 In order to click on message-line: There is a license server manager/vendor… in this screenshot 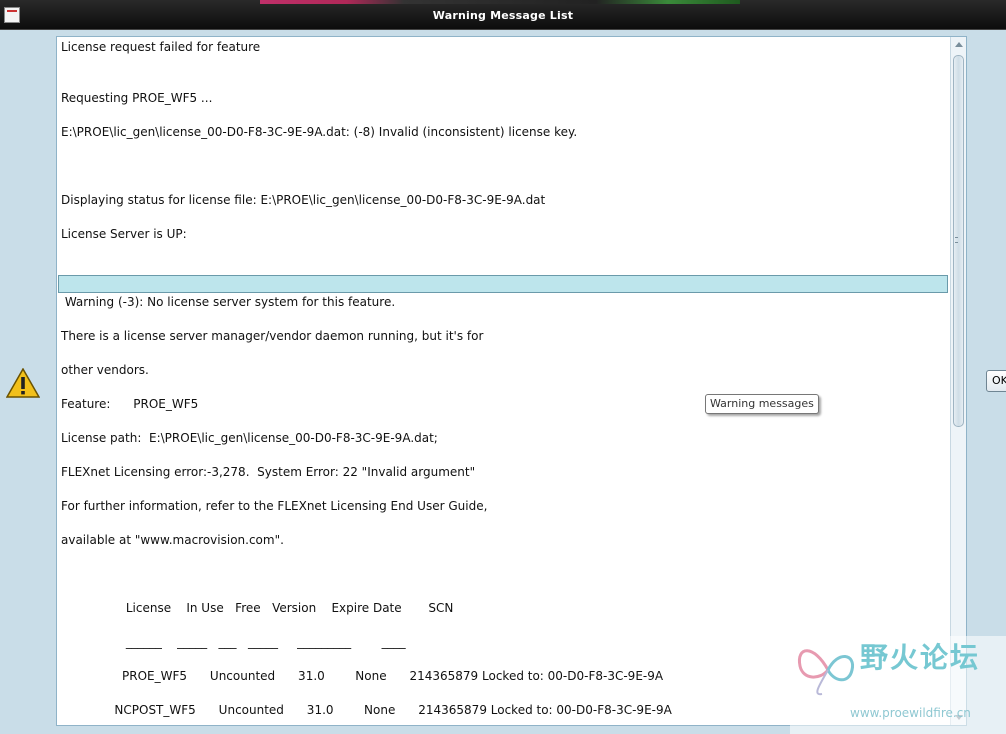, I will do `click(272, 336)`.